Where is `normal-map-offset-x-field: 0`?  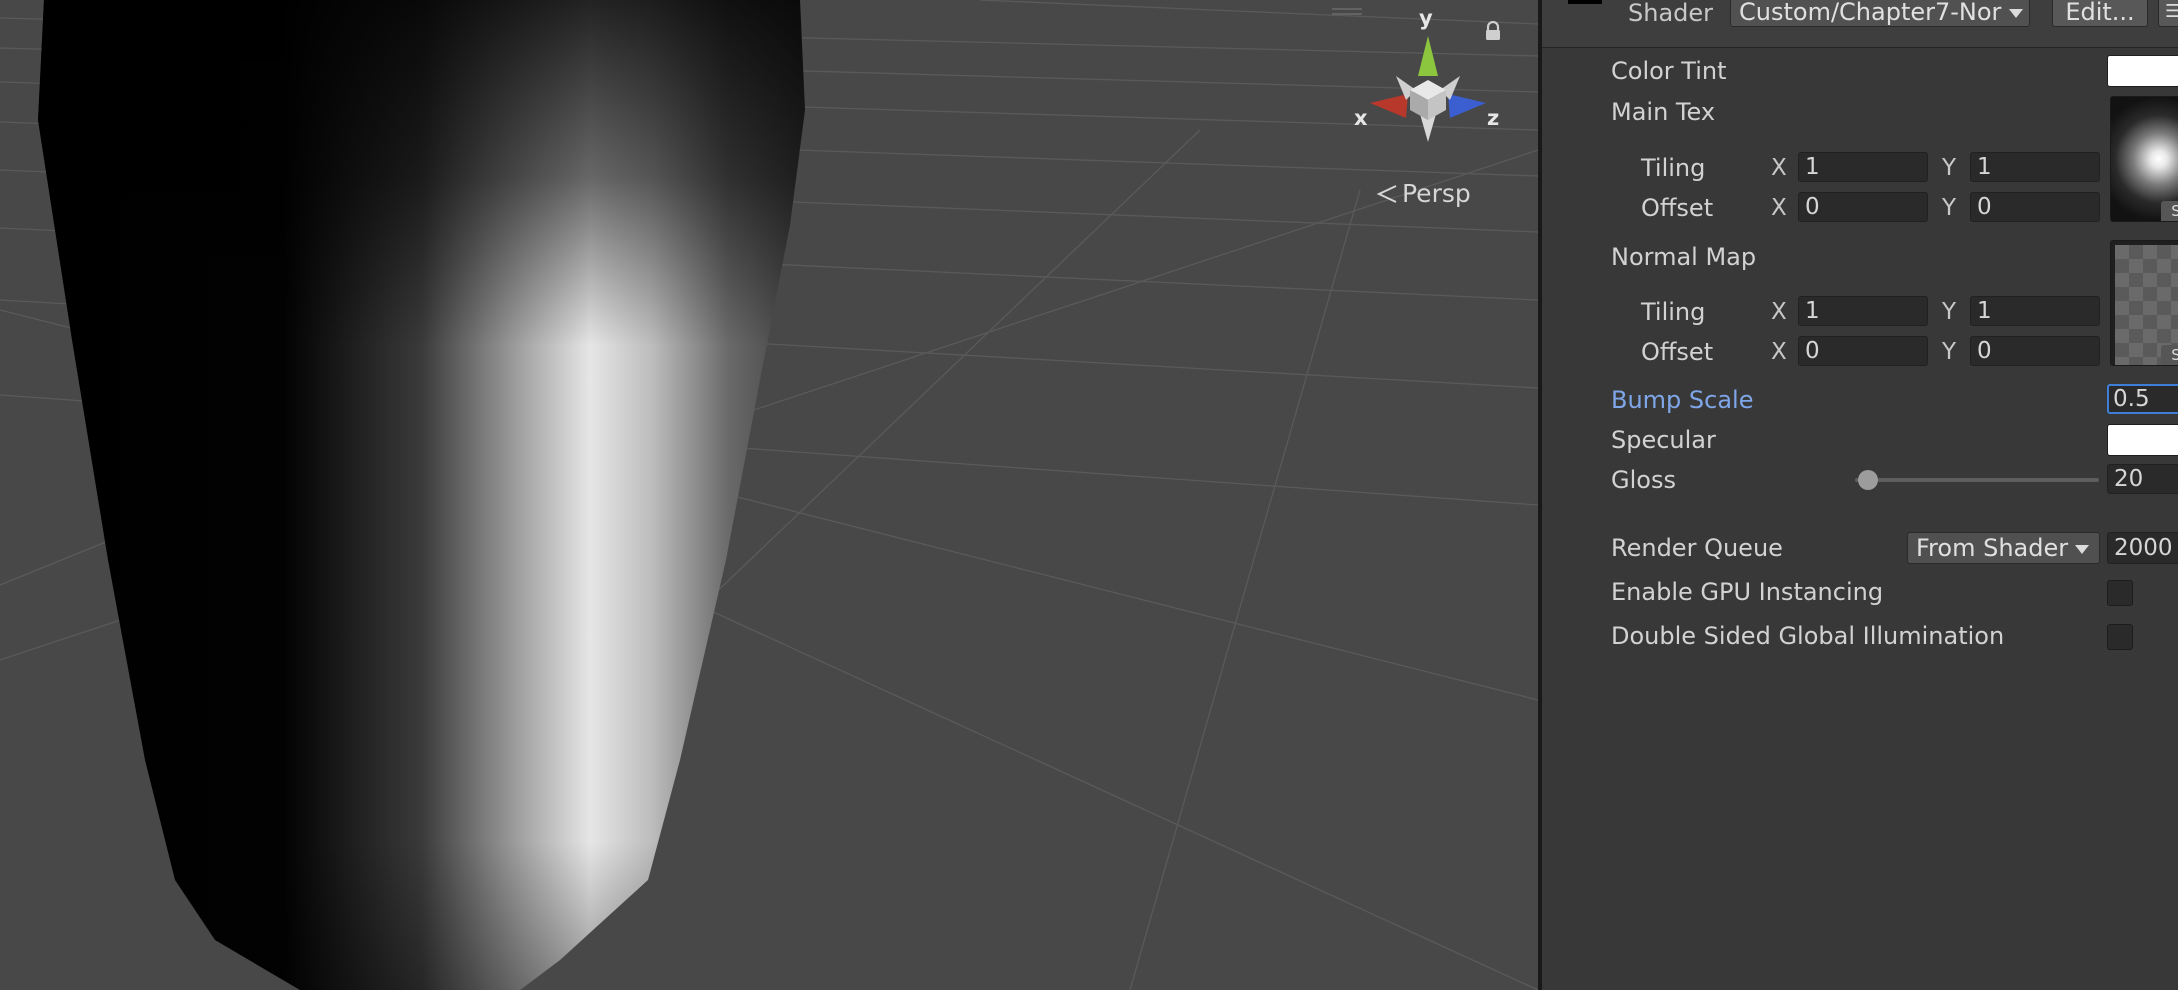 normal-map-offset-x-field: 0 is located at coordinates (1863, 351).